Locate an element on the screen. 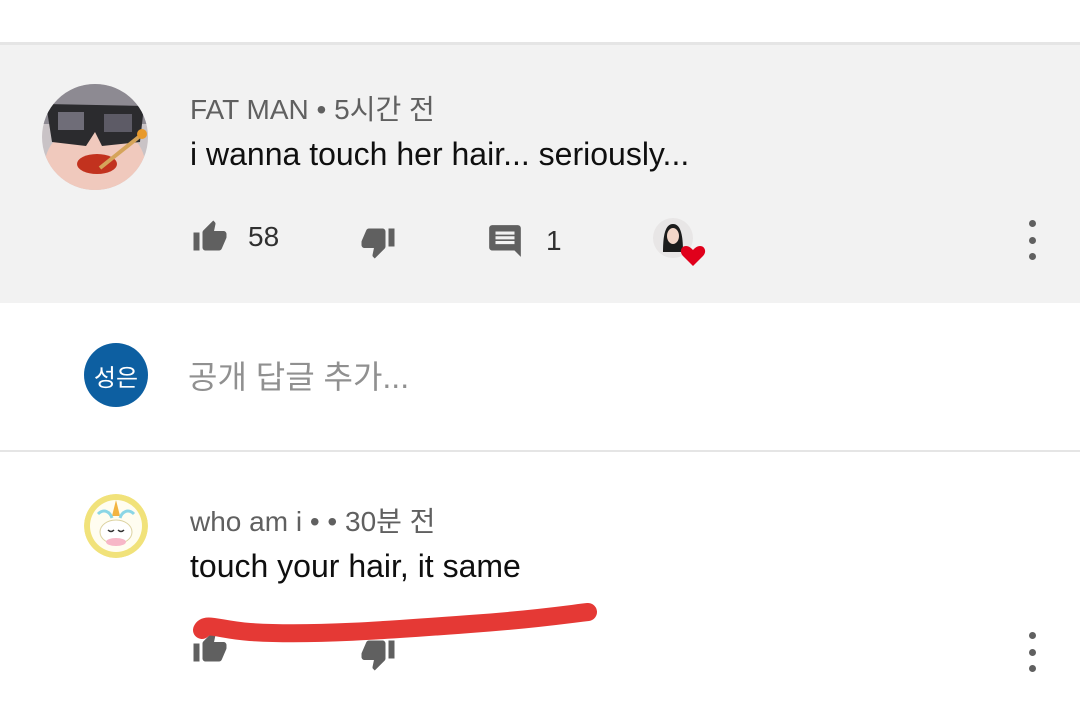  top-area is located at coordinates (540, 21).